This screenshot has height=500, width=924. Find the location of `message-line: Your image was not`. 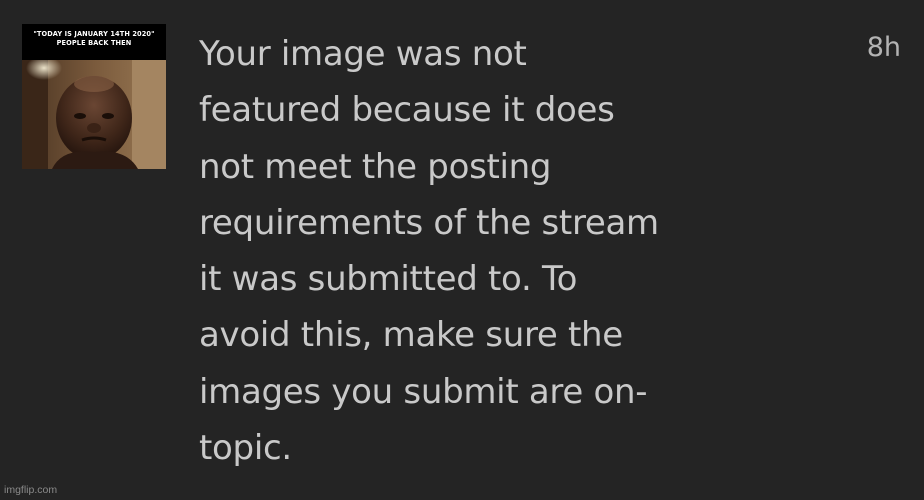

message-line: Your image was not is located at coordinates (363, 54).